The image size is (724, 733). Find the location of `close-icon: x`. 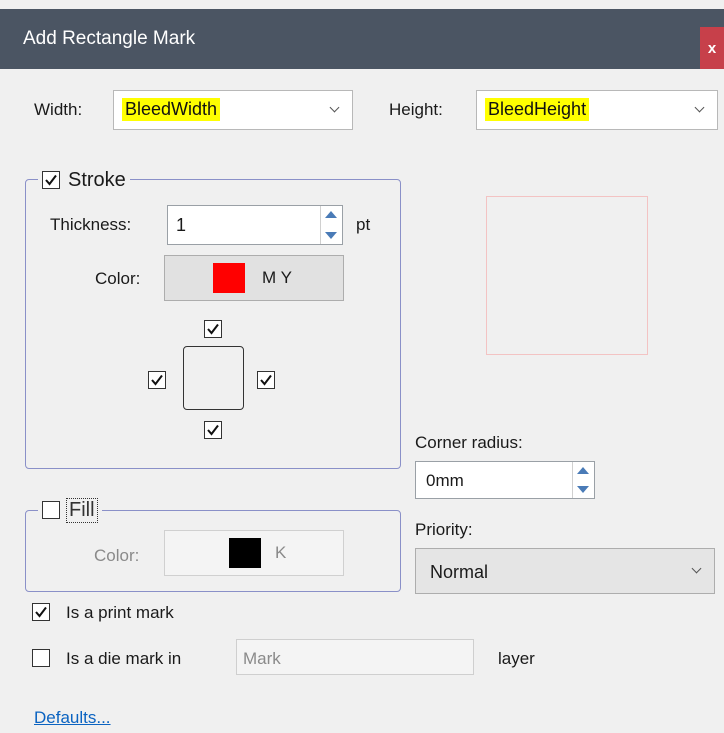

close-icon: x is located at coordinates (712, 48).